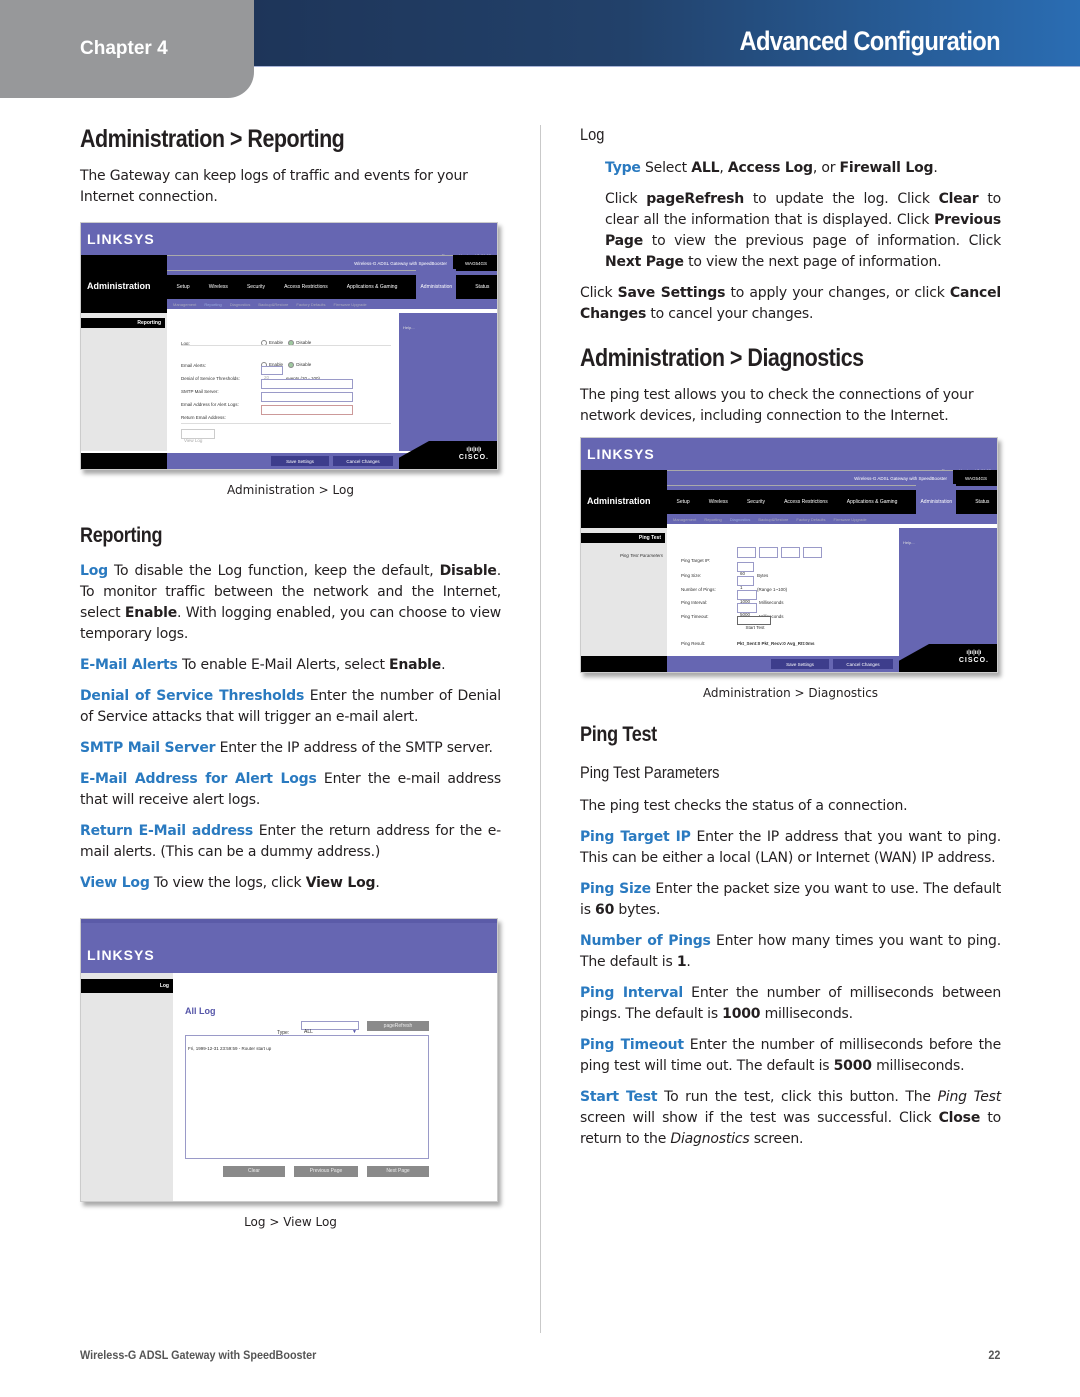 The image size is (1080, 1397). What do you see at coordinates (722, 358) in the screenshot?
I see `diagnostics-page-title: Administration > Diagnostics` at bounding box center [722, 358].